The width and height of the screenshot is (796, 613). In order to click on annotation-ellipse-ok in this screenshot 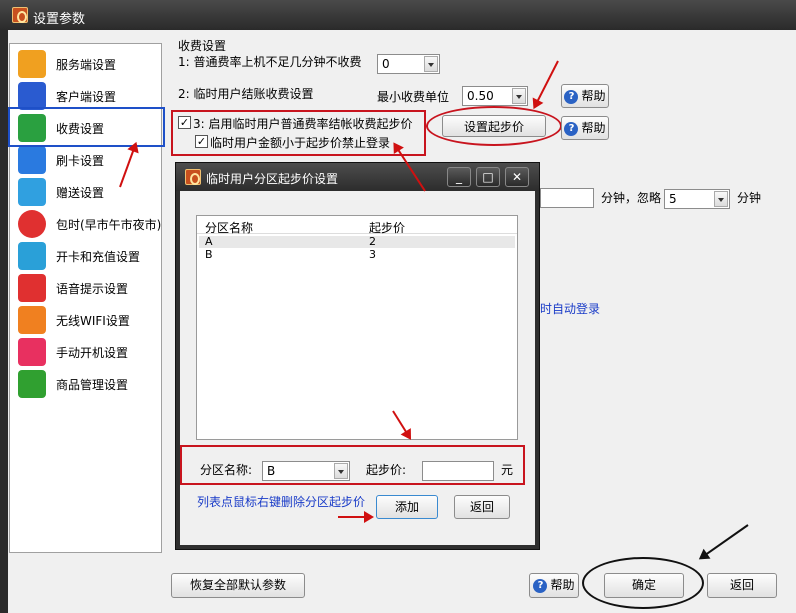, I will do `click(643, 583)`.